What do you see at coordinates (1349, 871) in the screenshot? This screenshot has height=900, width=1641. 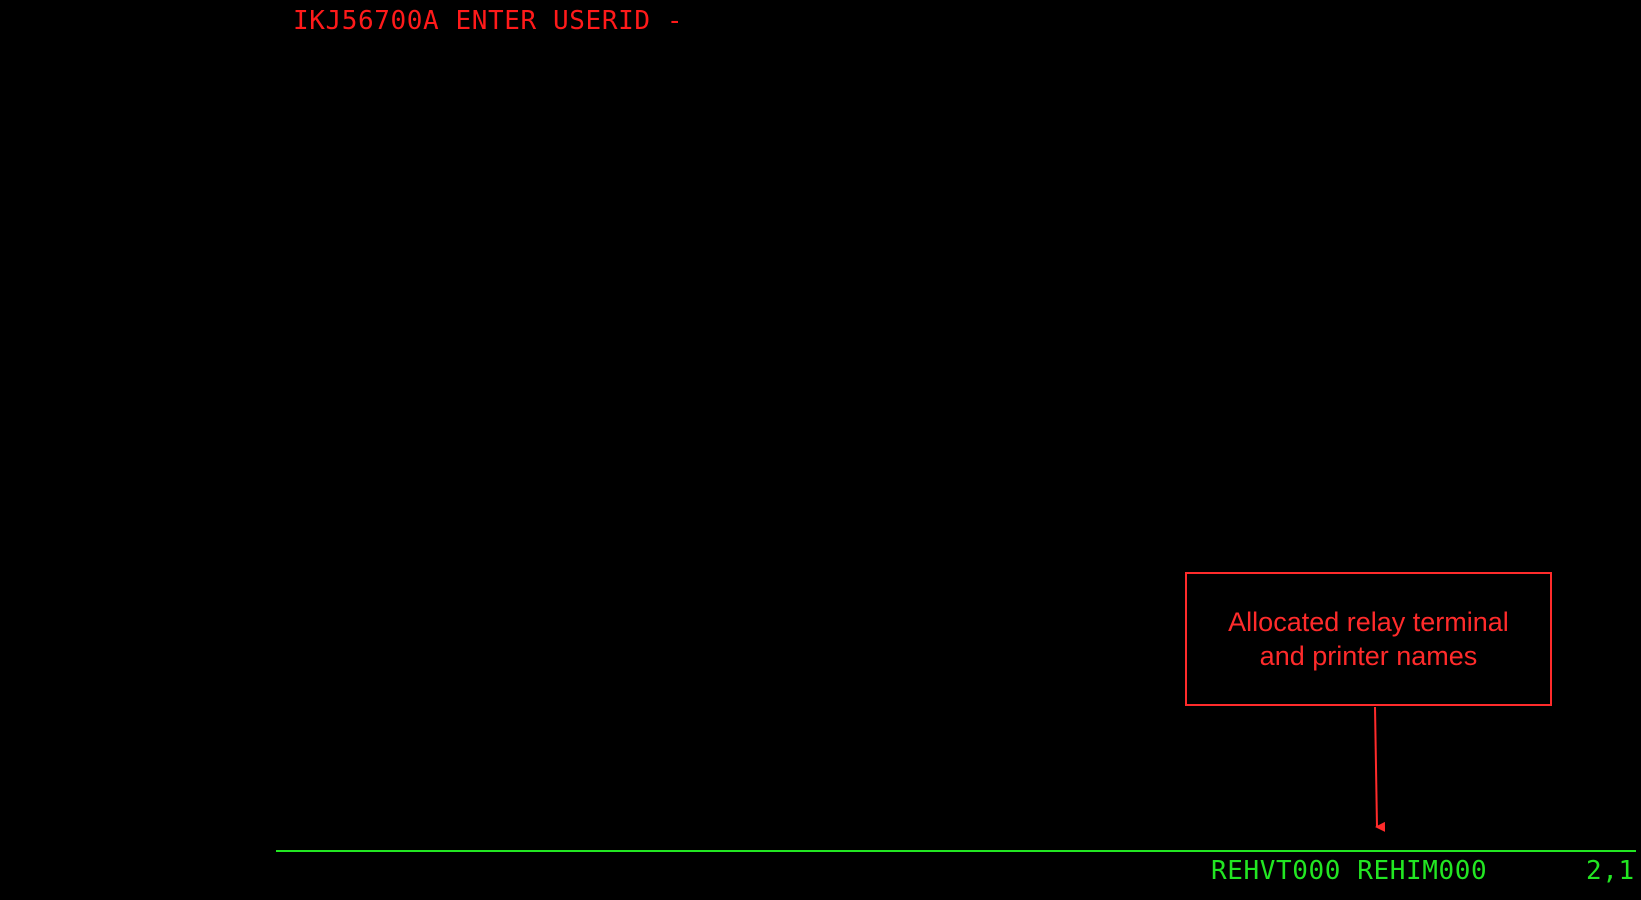 I see `relay-terminal-printer-names: REHVT000 REHIM000` at bounding box center [1349, 871].